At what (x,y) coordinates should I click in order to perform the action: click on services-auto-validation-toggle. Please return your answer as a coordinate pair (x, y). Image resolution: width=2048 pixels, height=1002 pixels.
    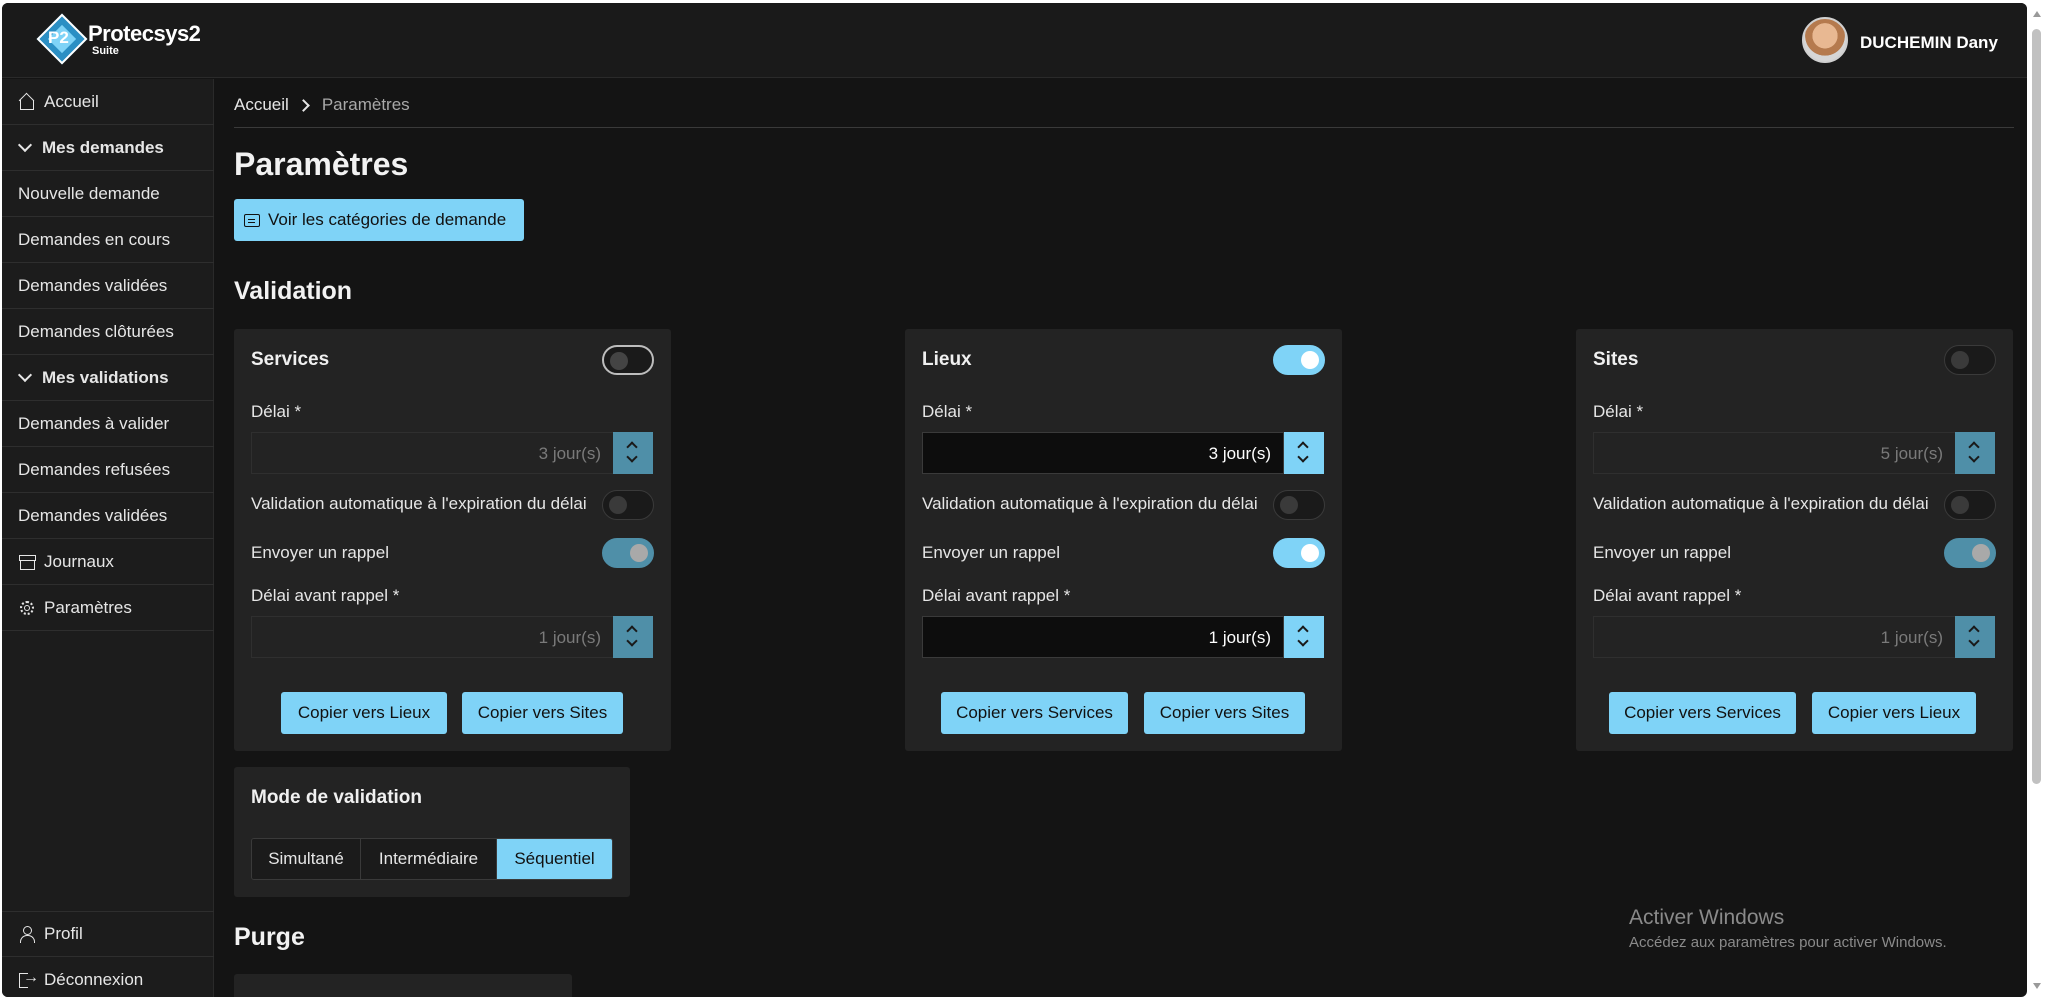
    Looking at the image, I should click on (628, 505).